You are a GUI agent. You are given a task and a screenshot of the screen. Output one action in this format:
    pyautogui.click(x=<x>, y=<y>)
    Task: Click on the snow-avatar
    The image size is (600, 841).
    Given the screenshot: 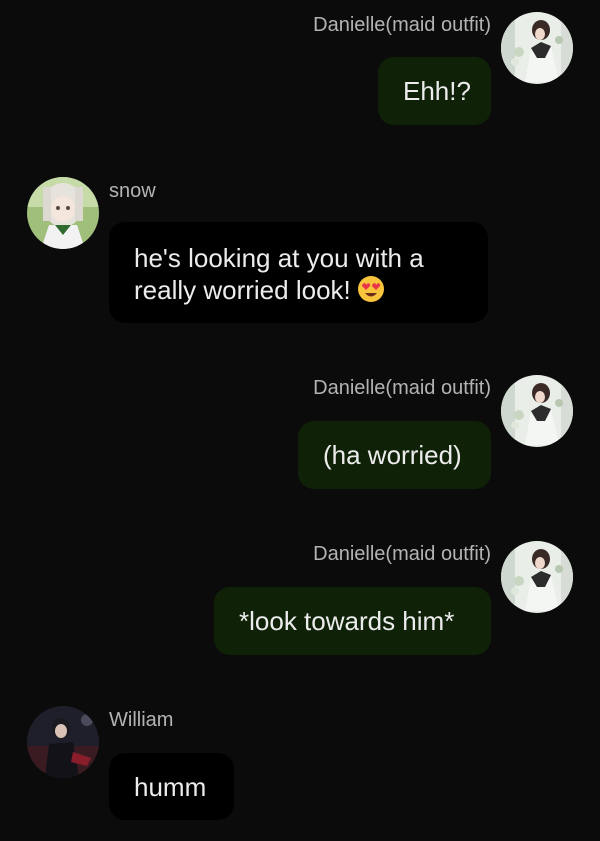 What is the action you would take?
    pyautogui.click(x=63, y=213)
    